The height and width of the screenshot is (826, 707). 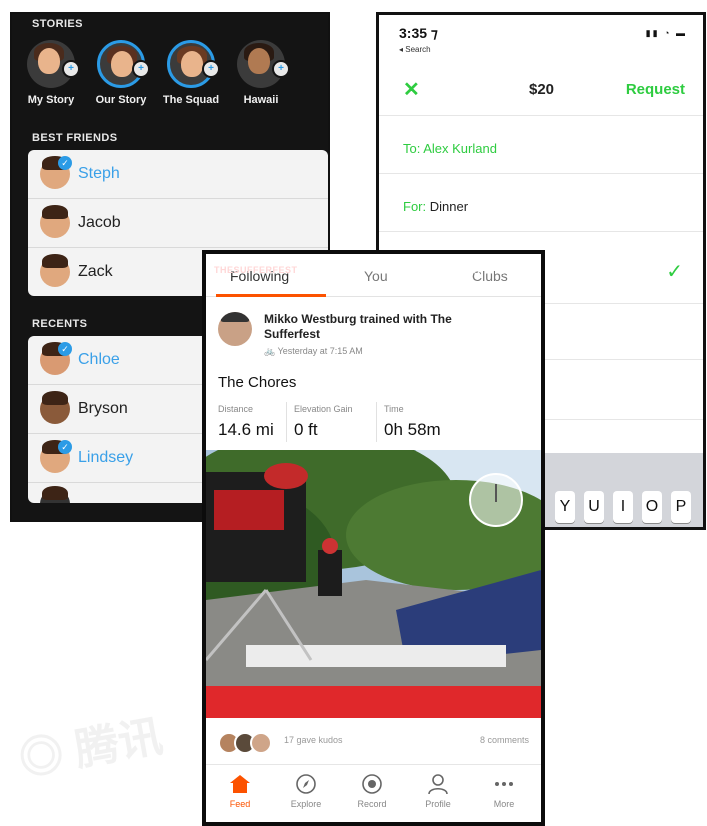 What do you see at coordinates (256, 270) in the screenshot?
I see `banner-brand: THESUFFERFEST` at bounding box center [256, 270].